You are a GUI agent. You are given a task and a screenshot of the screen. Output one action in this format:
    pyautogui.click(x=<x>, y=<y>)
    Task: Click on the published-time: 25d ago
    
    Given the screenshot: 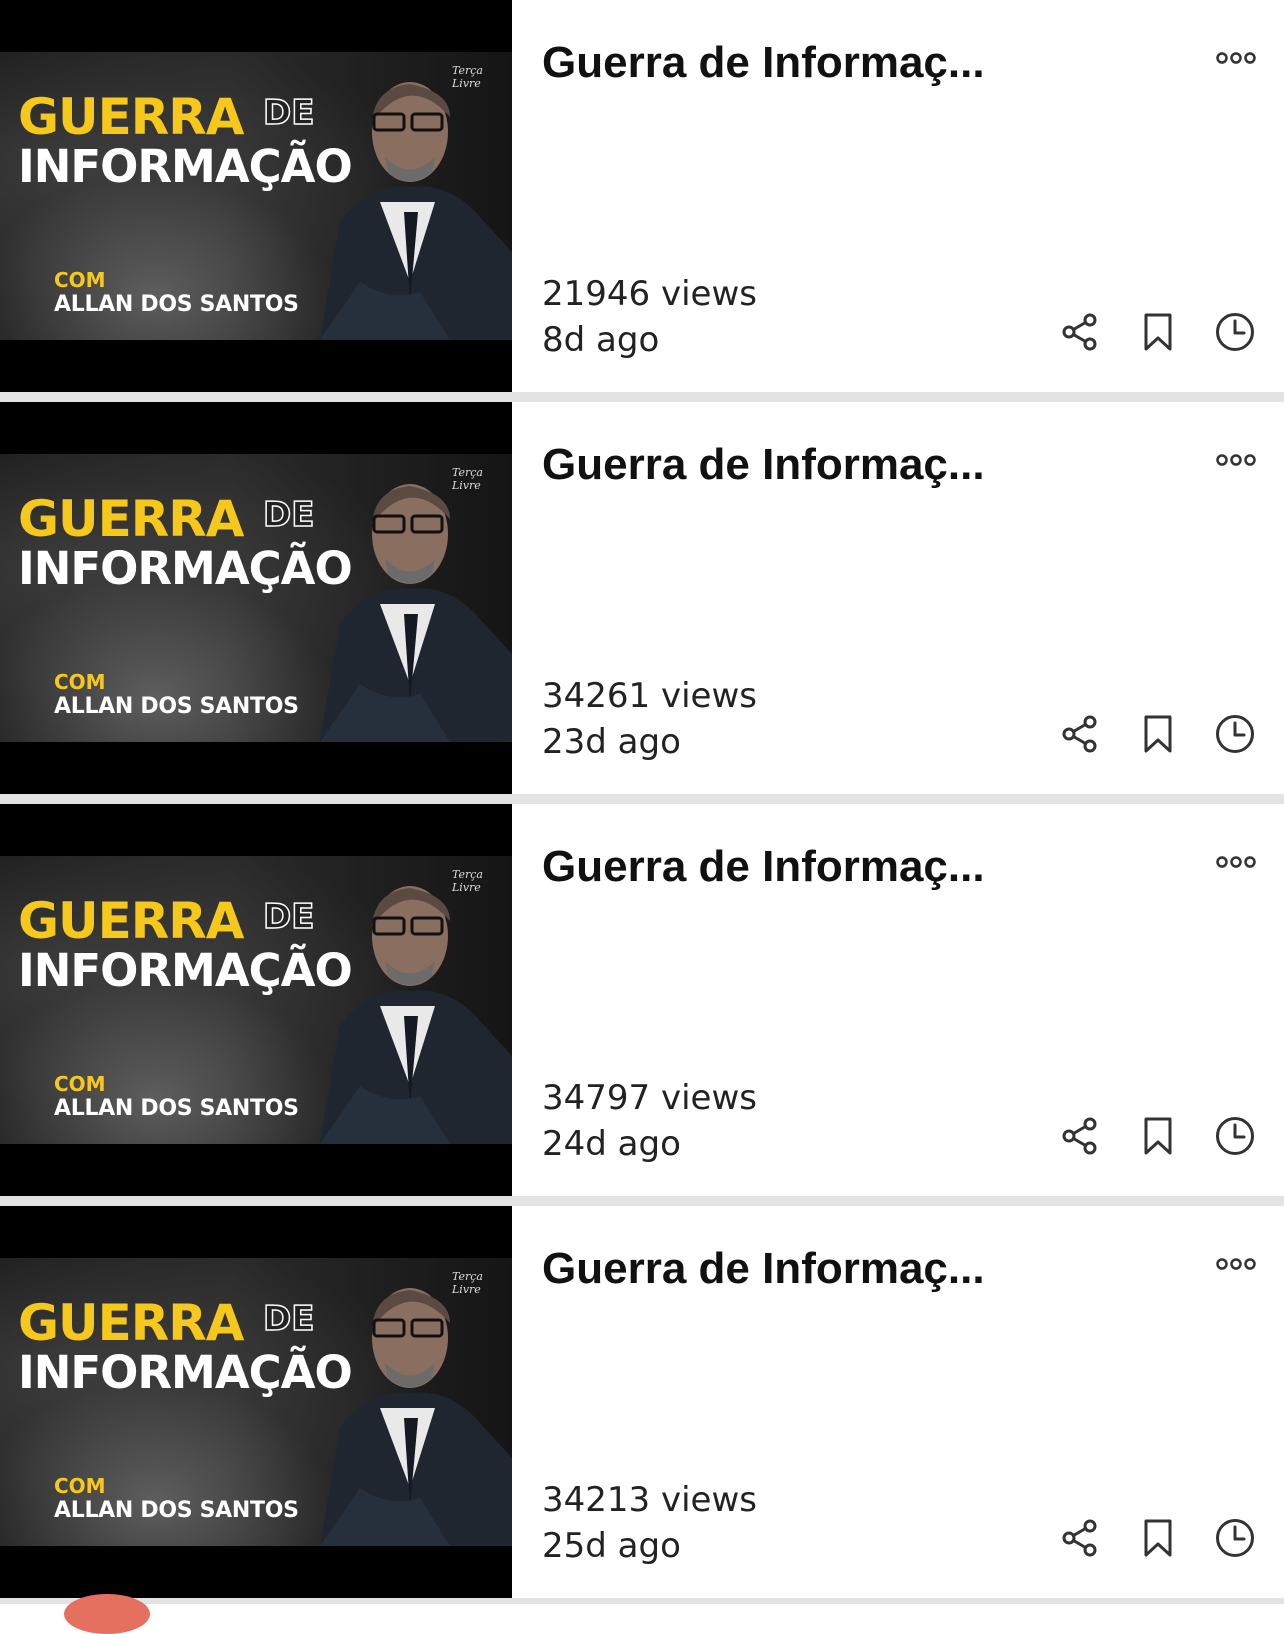 What is the action you would take?
    pyautogui.click(x=611, y=1546)
    